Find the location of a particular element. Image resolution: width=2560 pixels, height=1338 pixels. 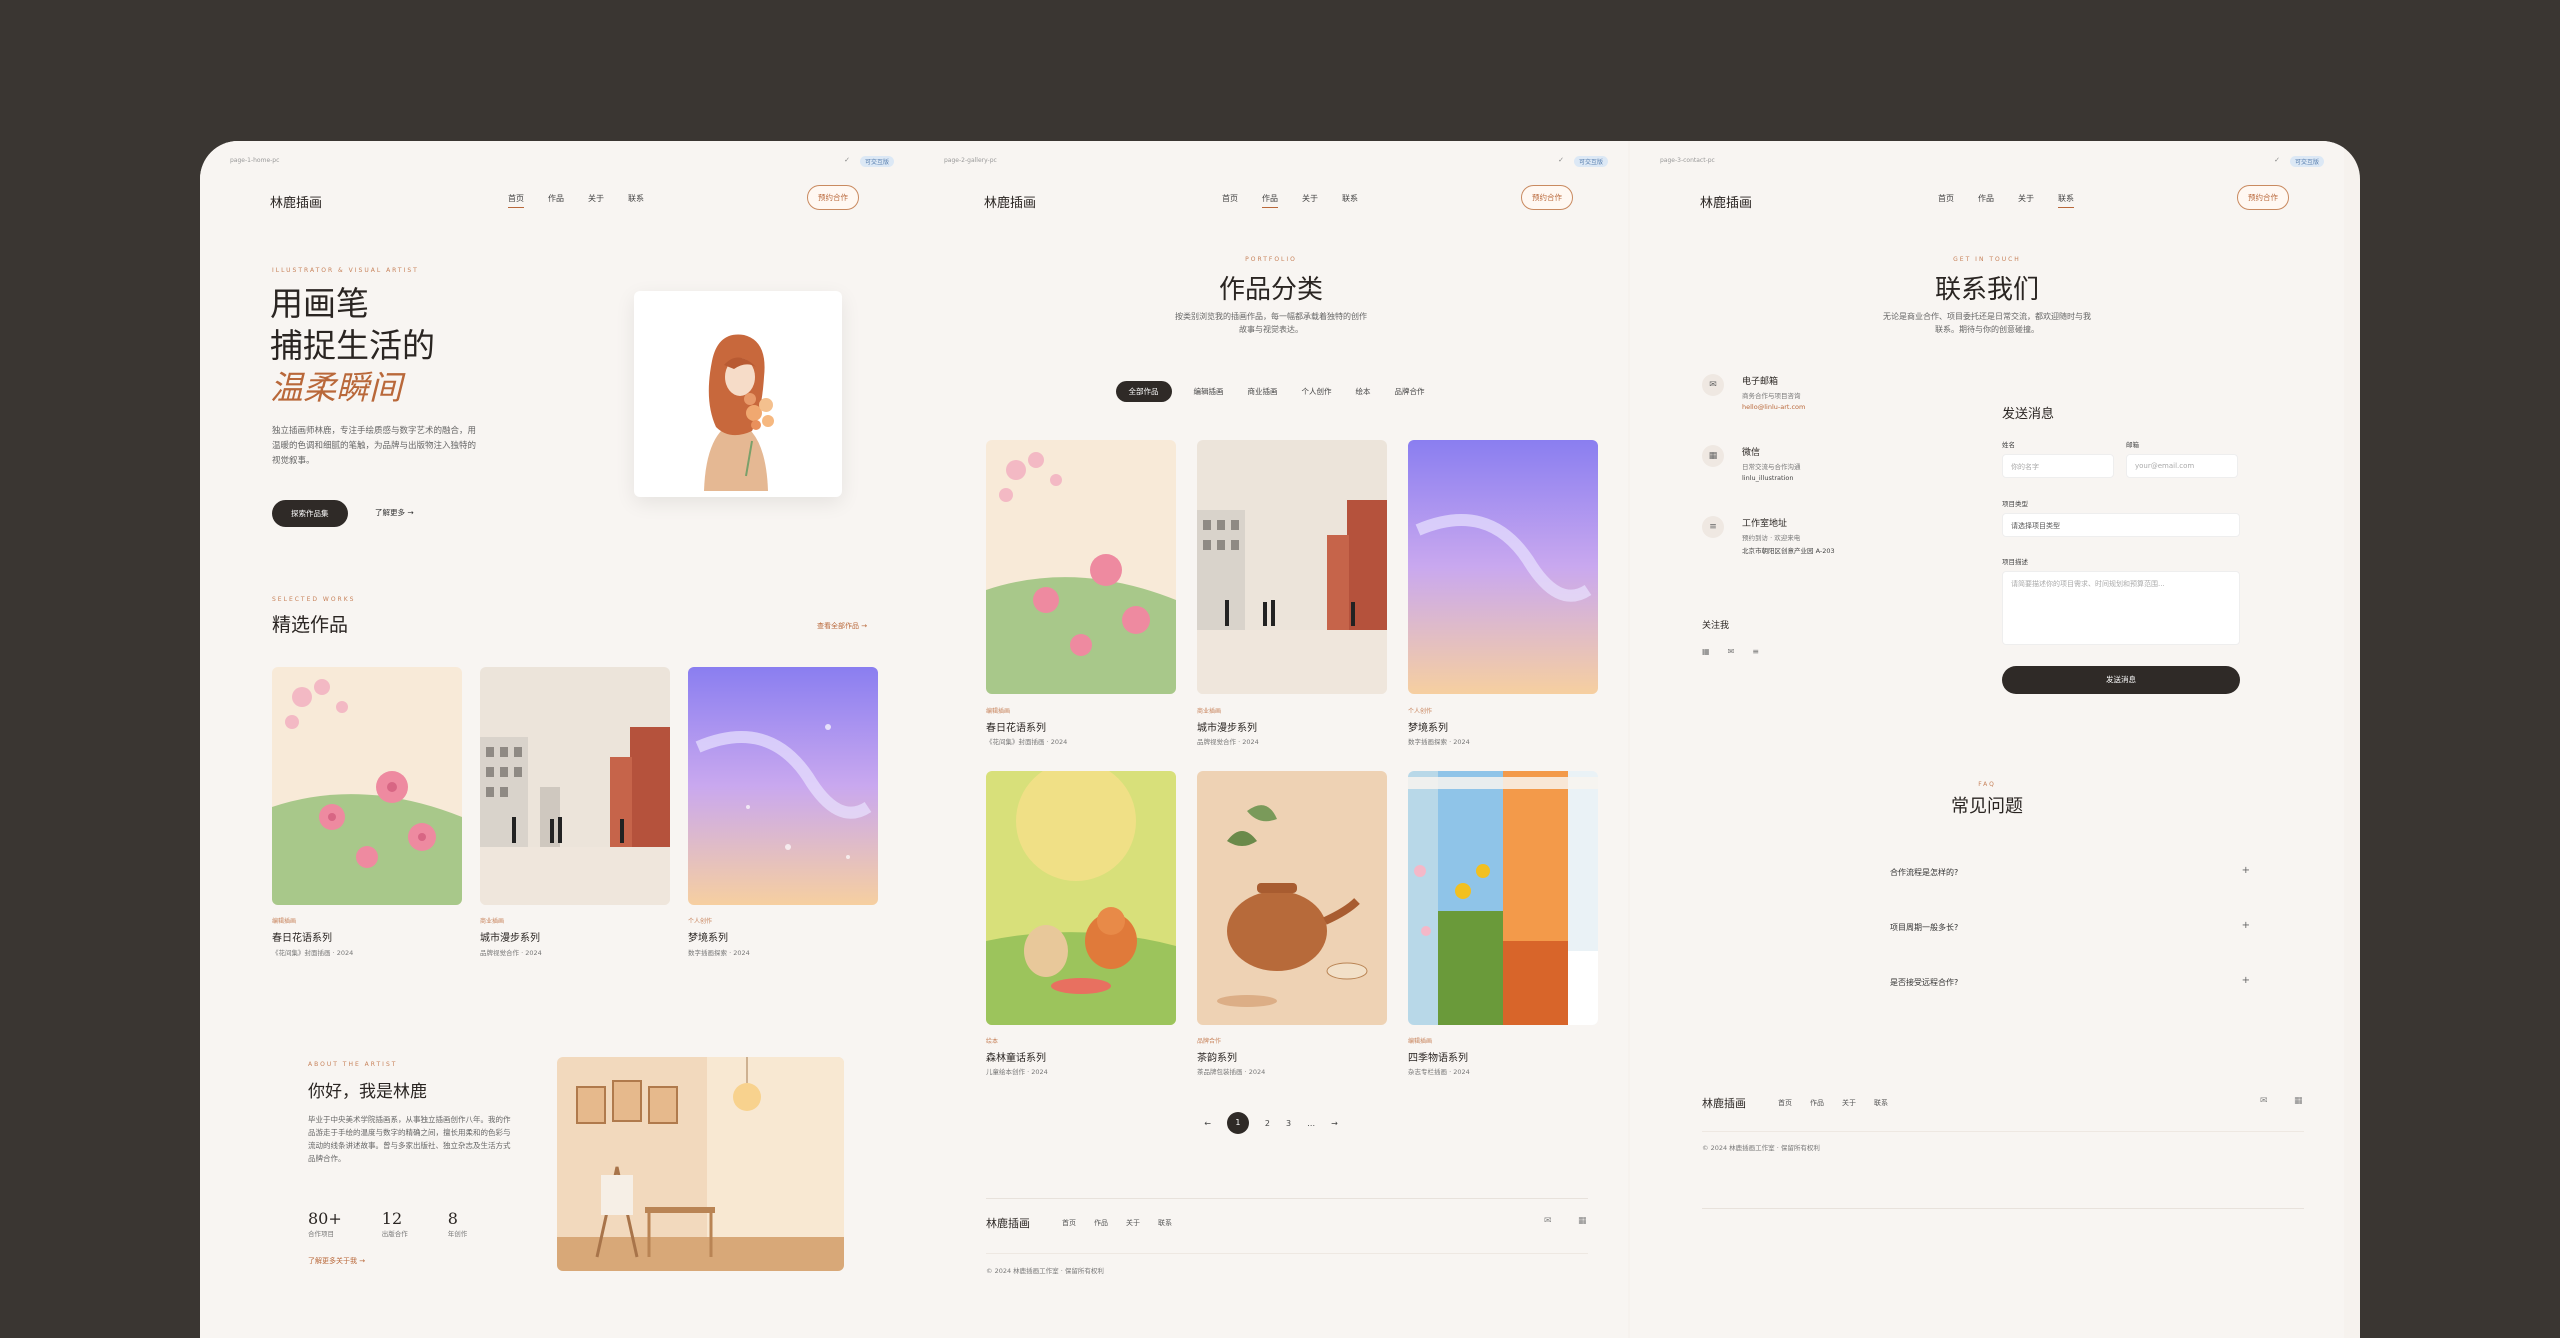

top-nav: 林鹿插画 首页 作品 关于 联系 预约合作 is located at coordinates (1994, 198).